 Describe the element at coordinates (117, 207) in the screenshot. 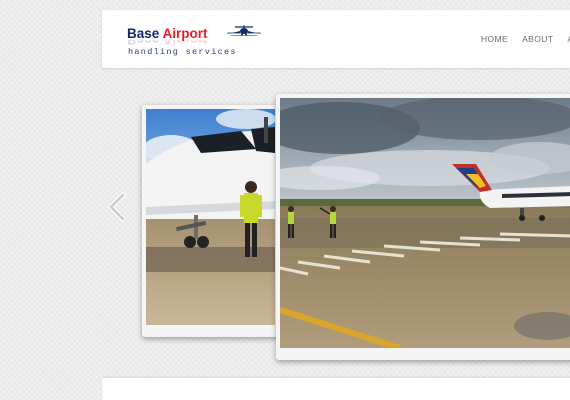

I see `chevron-left-icon` at that location.